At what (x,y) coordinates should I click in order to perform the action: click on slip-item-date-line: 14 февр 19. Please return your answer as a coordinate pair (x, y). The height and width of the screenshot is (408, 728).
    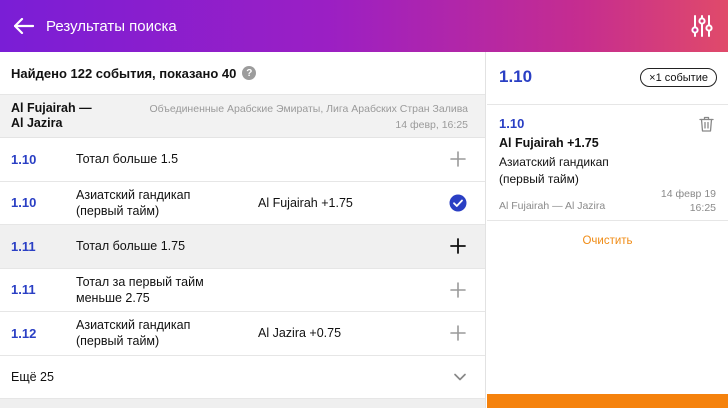
    Looking at the image, I should click on (688, 194).